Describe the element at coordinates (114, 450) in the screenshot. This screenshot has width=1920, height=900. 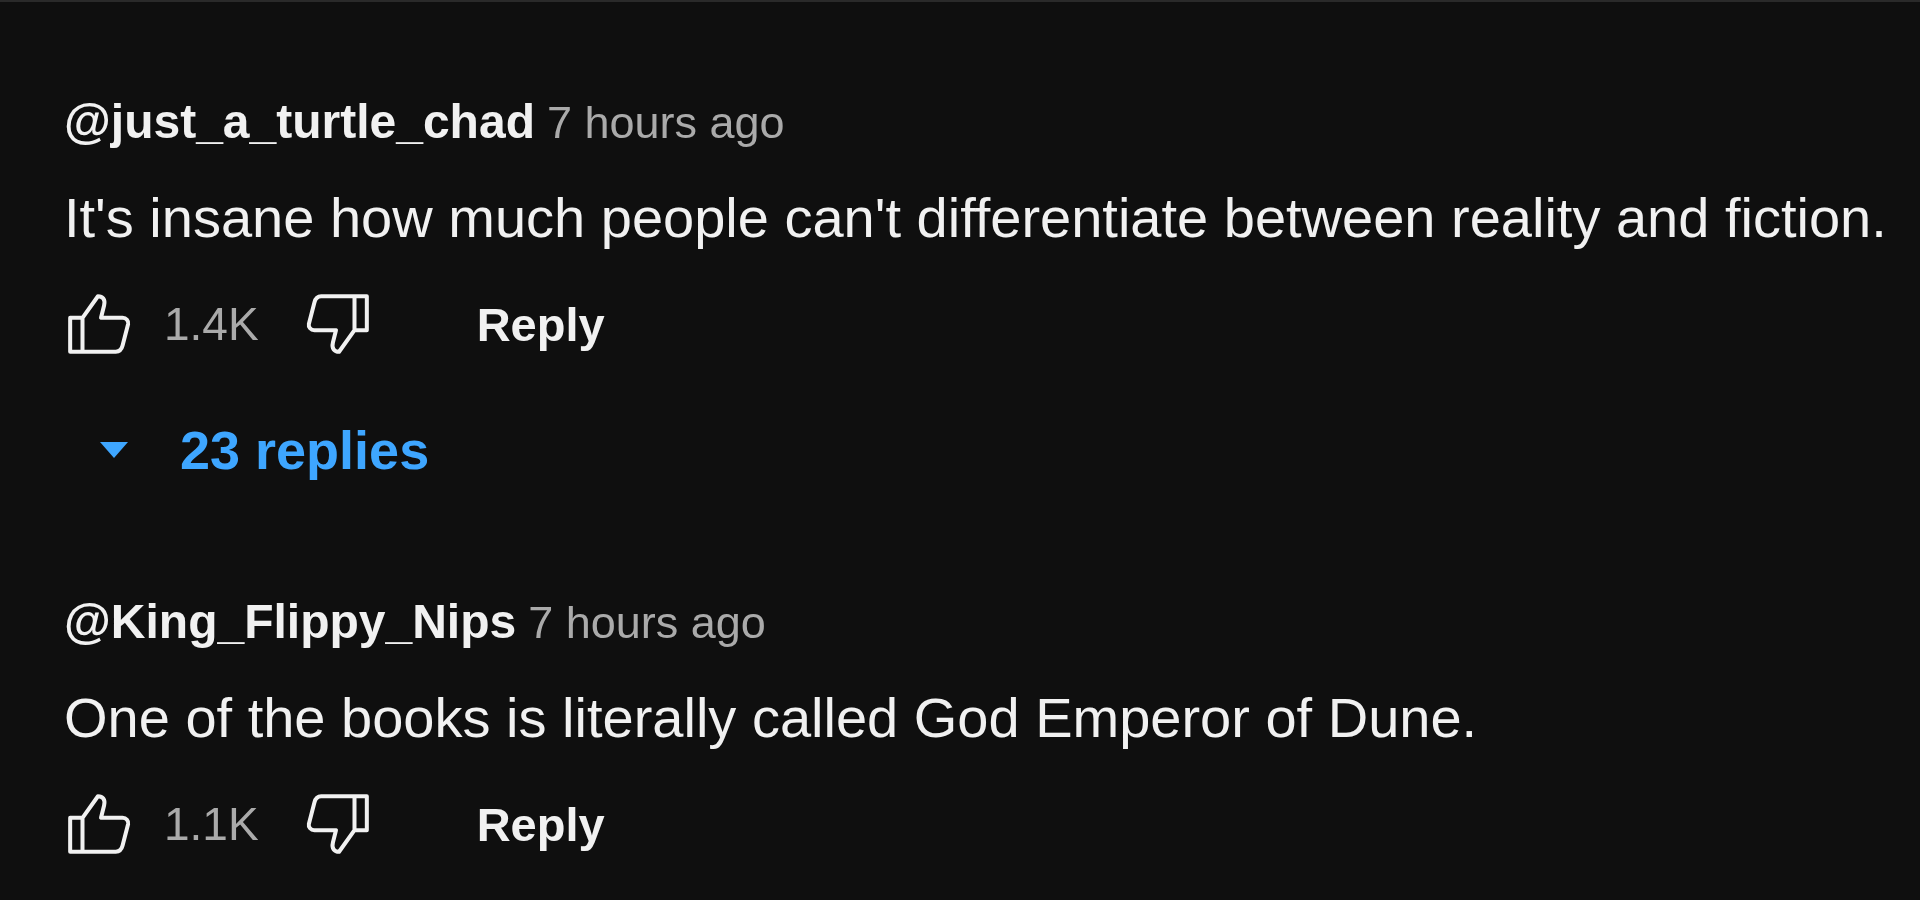
I see `caret-icon` at that location.